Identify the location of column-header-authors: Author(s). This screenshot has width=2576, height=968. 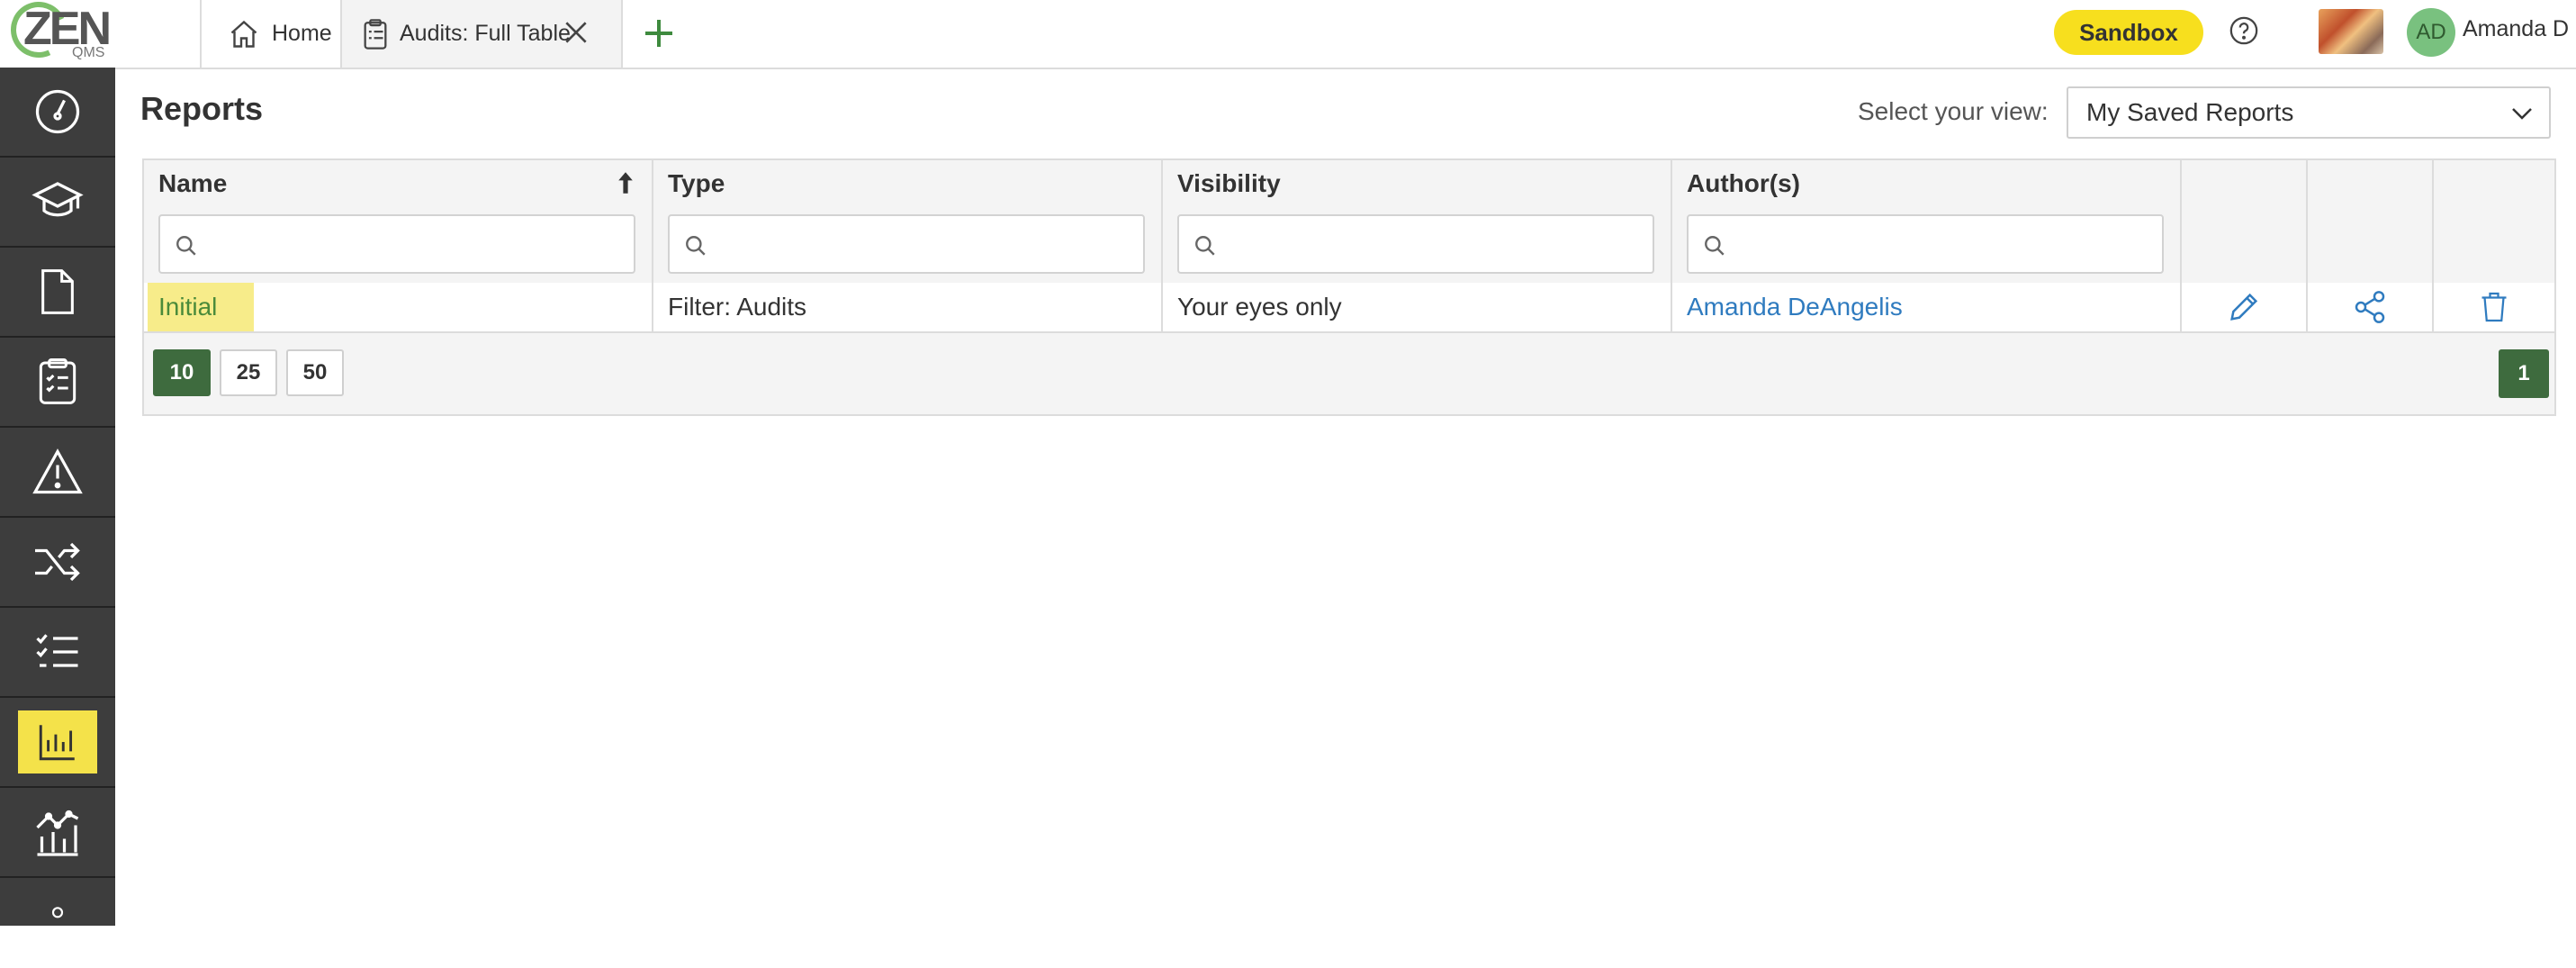
(1927, 183).